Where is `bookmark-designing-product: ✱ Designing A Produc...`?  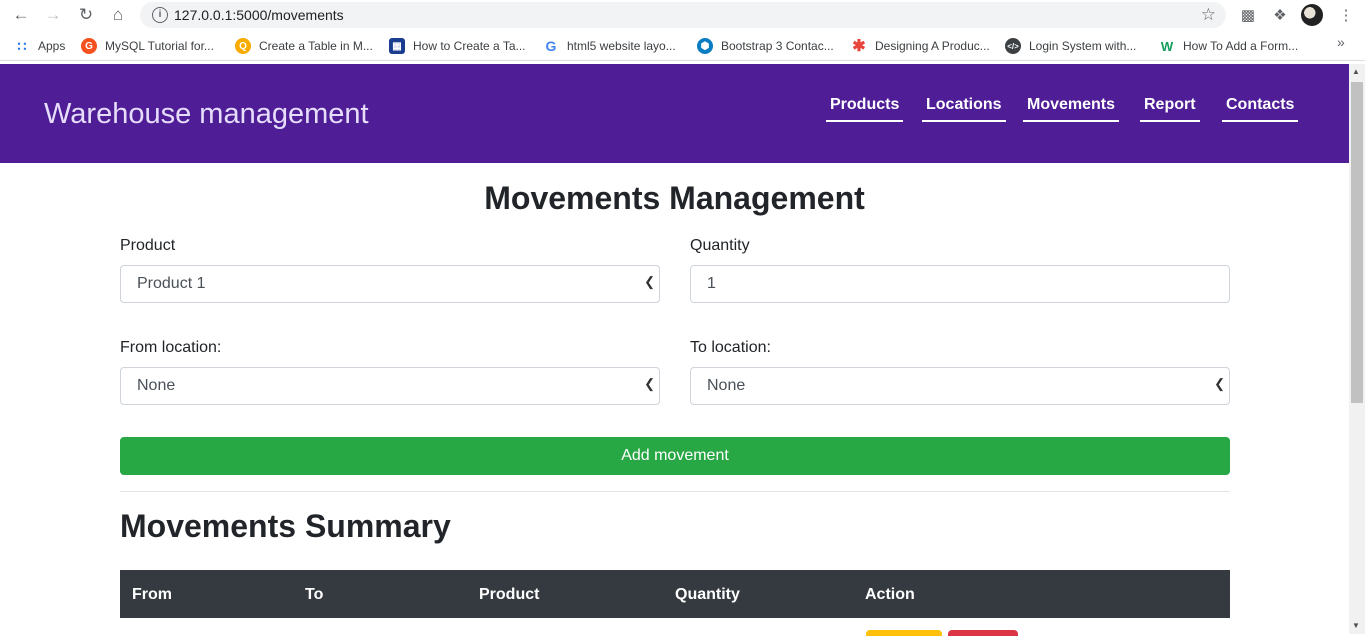 bookmark-designing-product: ✱ Designing A Produc... is located at coordinates (920, 46).